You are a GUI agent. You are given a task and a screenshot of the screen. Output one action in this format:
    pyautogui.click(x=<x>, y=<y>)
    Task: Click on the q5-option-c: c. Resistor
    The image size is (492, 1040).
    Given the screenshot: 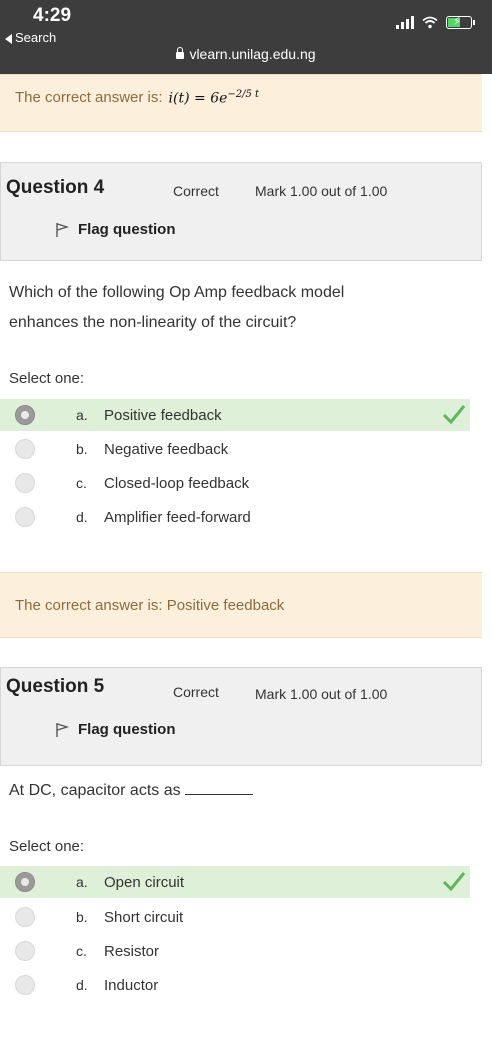 What is the action you would take?
    pyautogui.click(x=235, y=951)
    